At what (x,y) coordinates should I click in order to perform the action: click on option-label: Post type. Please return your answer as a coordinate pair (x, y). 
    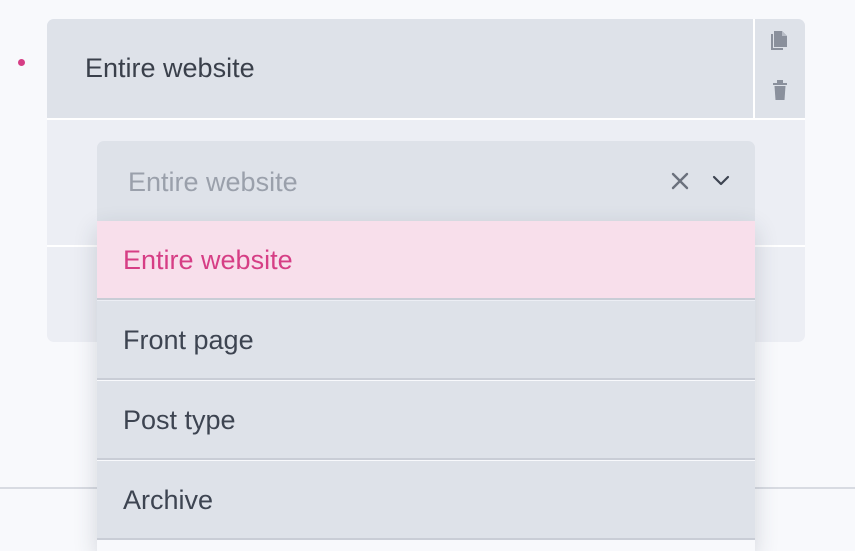
    Looking at the image, I should click on (179, 420).